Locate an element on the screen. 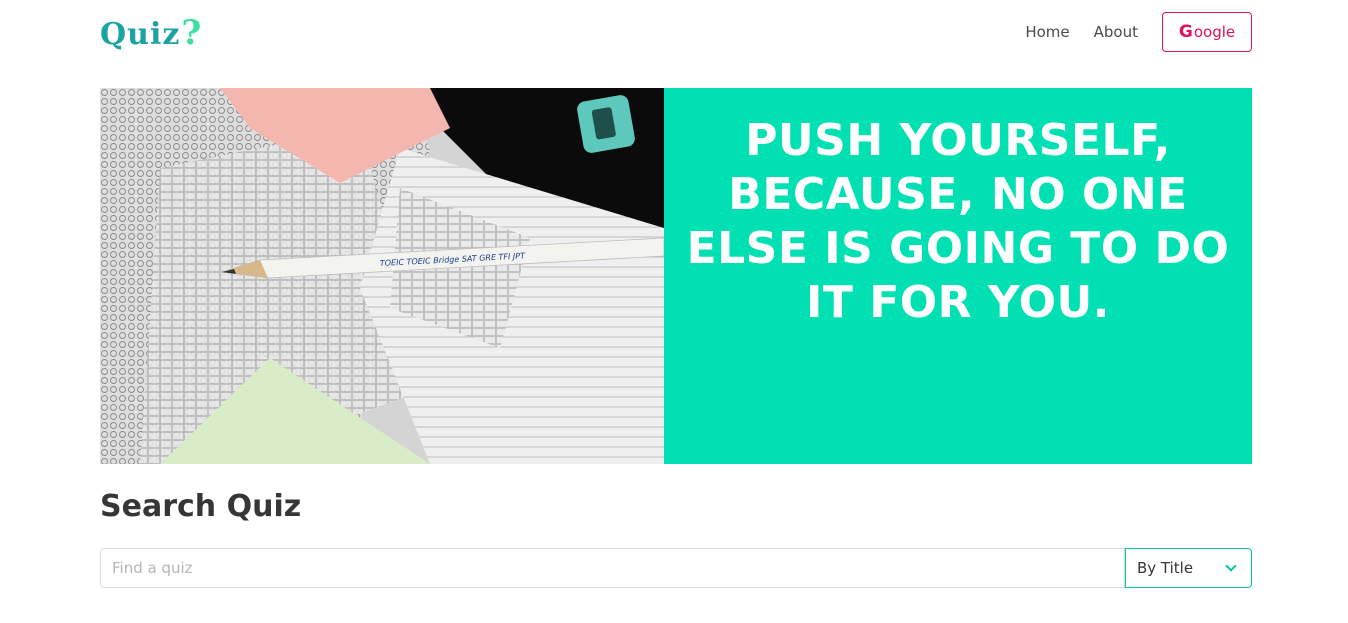 The width and height of the screenshot is (1348, 623). search-bar: By Title is located at coordinates (676, 568).